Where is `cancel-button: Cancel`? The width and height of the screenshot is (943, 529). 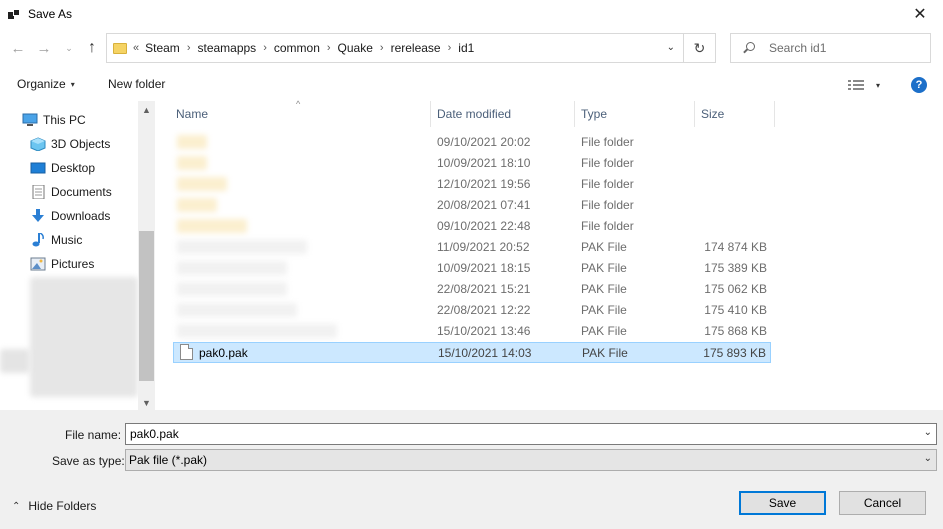
cancel-button: Cancel is located at coordinates (882, 503).